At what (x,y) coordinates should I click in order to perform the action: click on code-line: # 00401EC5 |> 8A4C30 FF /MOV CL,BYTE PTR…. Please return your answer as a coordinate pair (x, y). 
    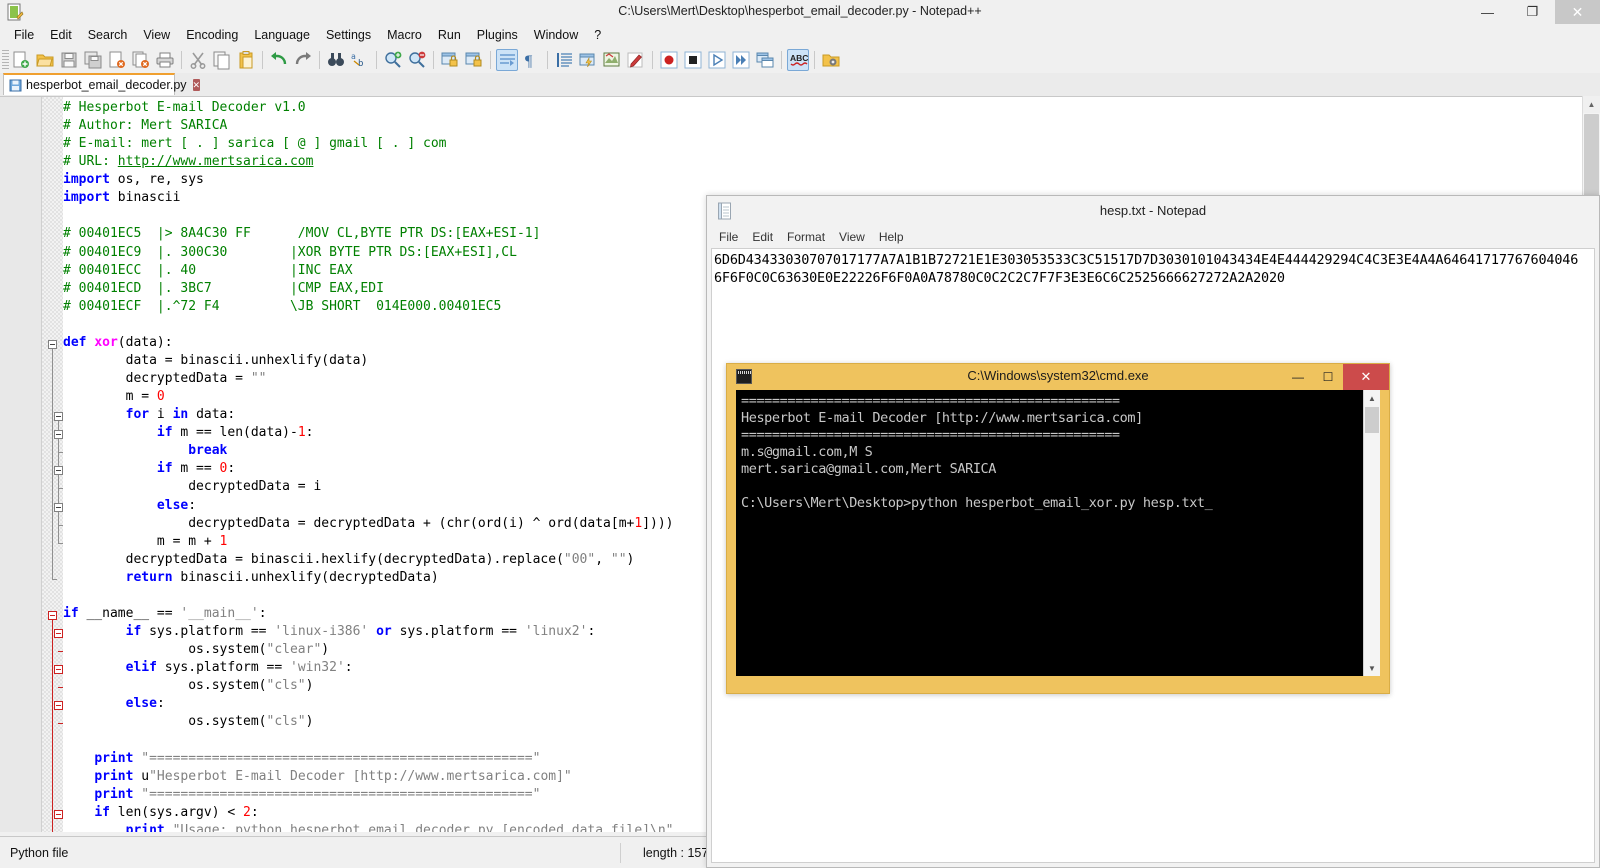
    Looking at the image, I should click on (301, 233).